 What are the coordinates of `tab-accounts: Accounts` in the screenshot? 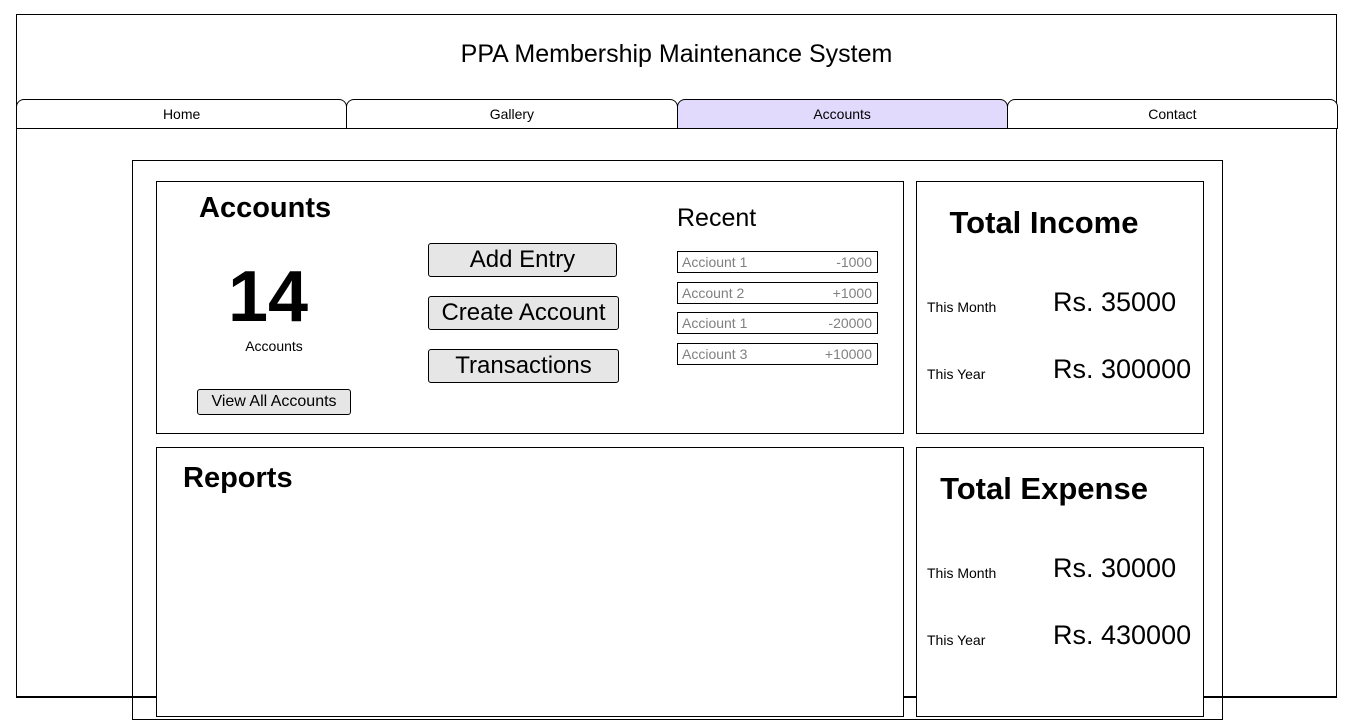 It's located at (842, 113).